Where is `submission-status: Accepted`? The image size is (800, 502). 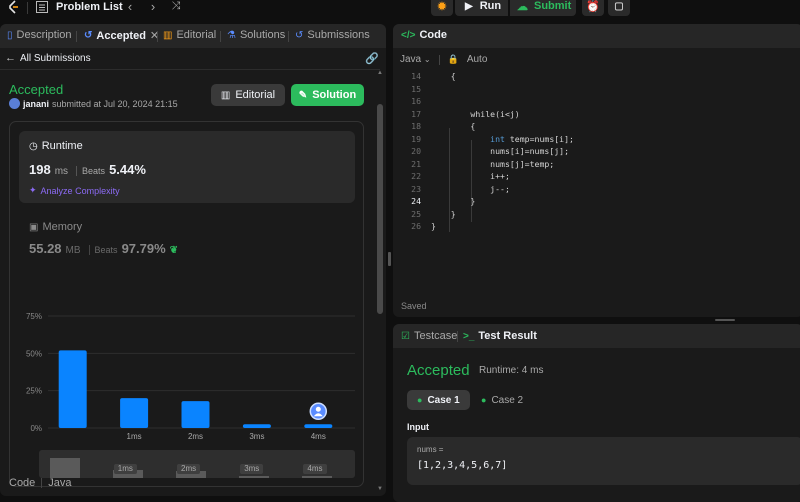 submission-status: Accepted is located at coordinates (36, 89).